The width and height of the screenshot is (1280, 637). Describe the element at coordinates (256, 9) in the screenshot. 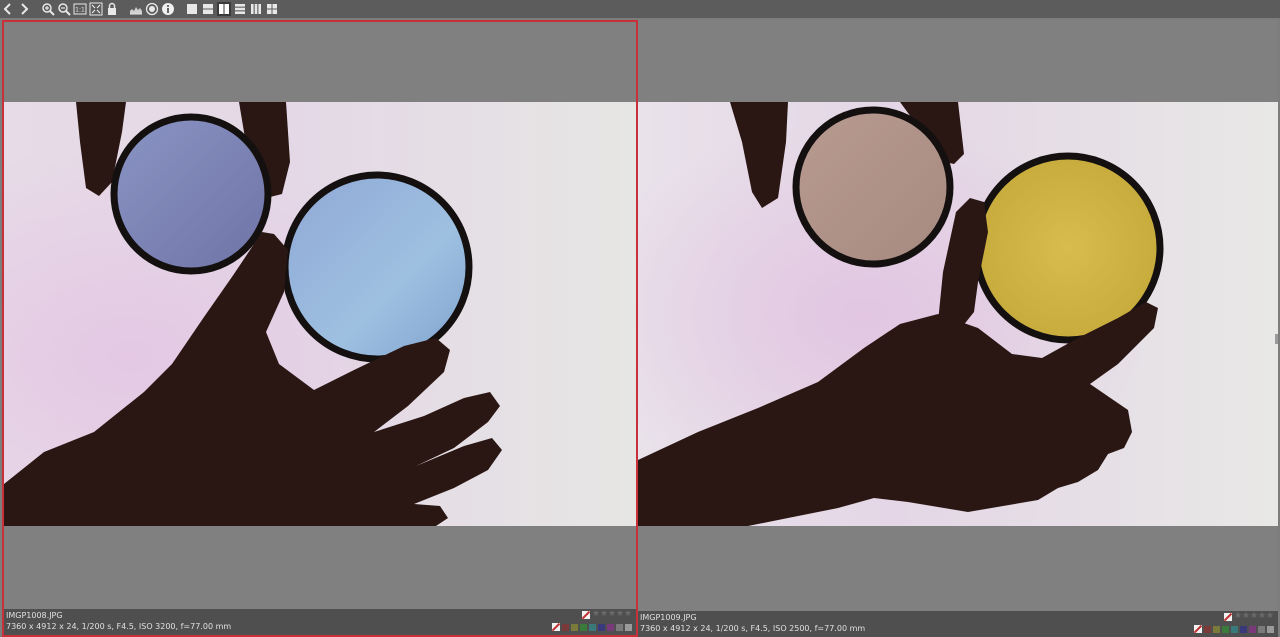

I see `layout-columns3-icon` at that location.